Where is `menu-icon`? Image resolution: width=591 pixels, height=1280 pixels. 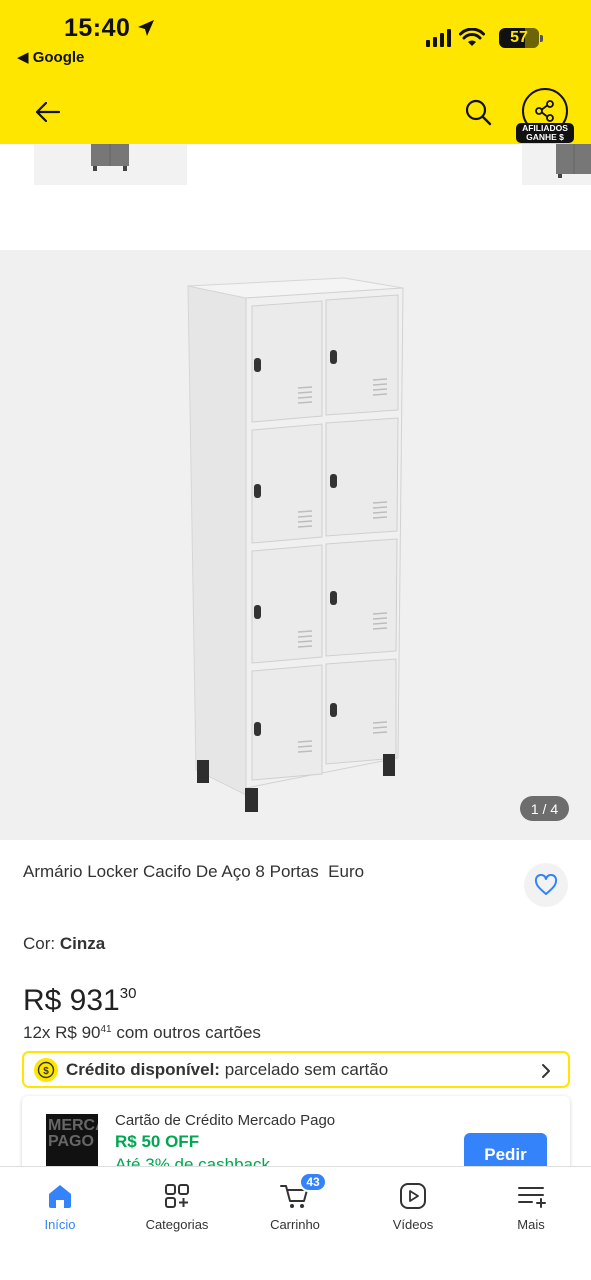 menu-icon is located at coordinates (532, 1197).